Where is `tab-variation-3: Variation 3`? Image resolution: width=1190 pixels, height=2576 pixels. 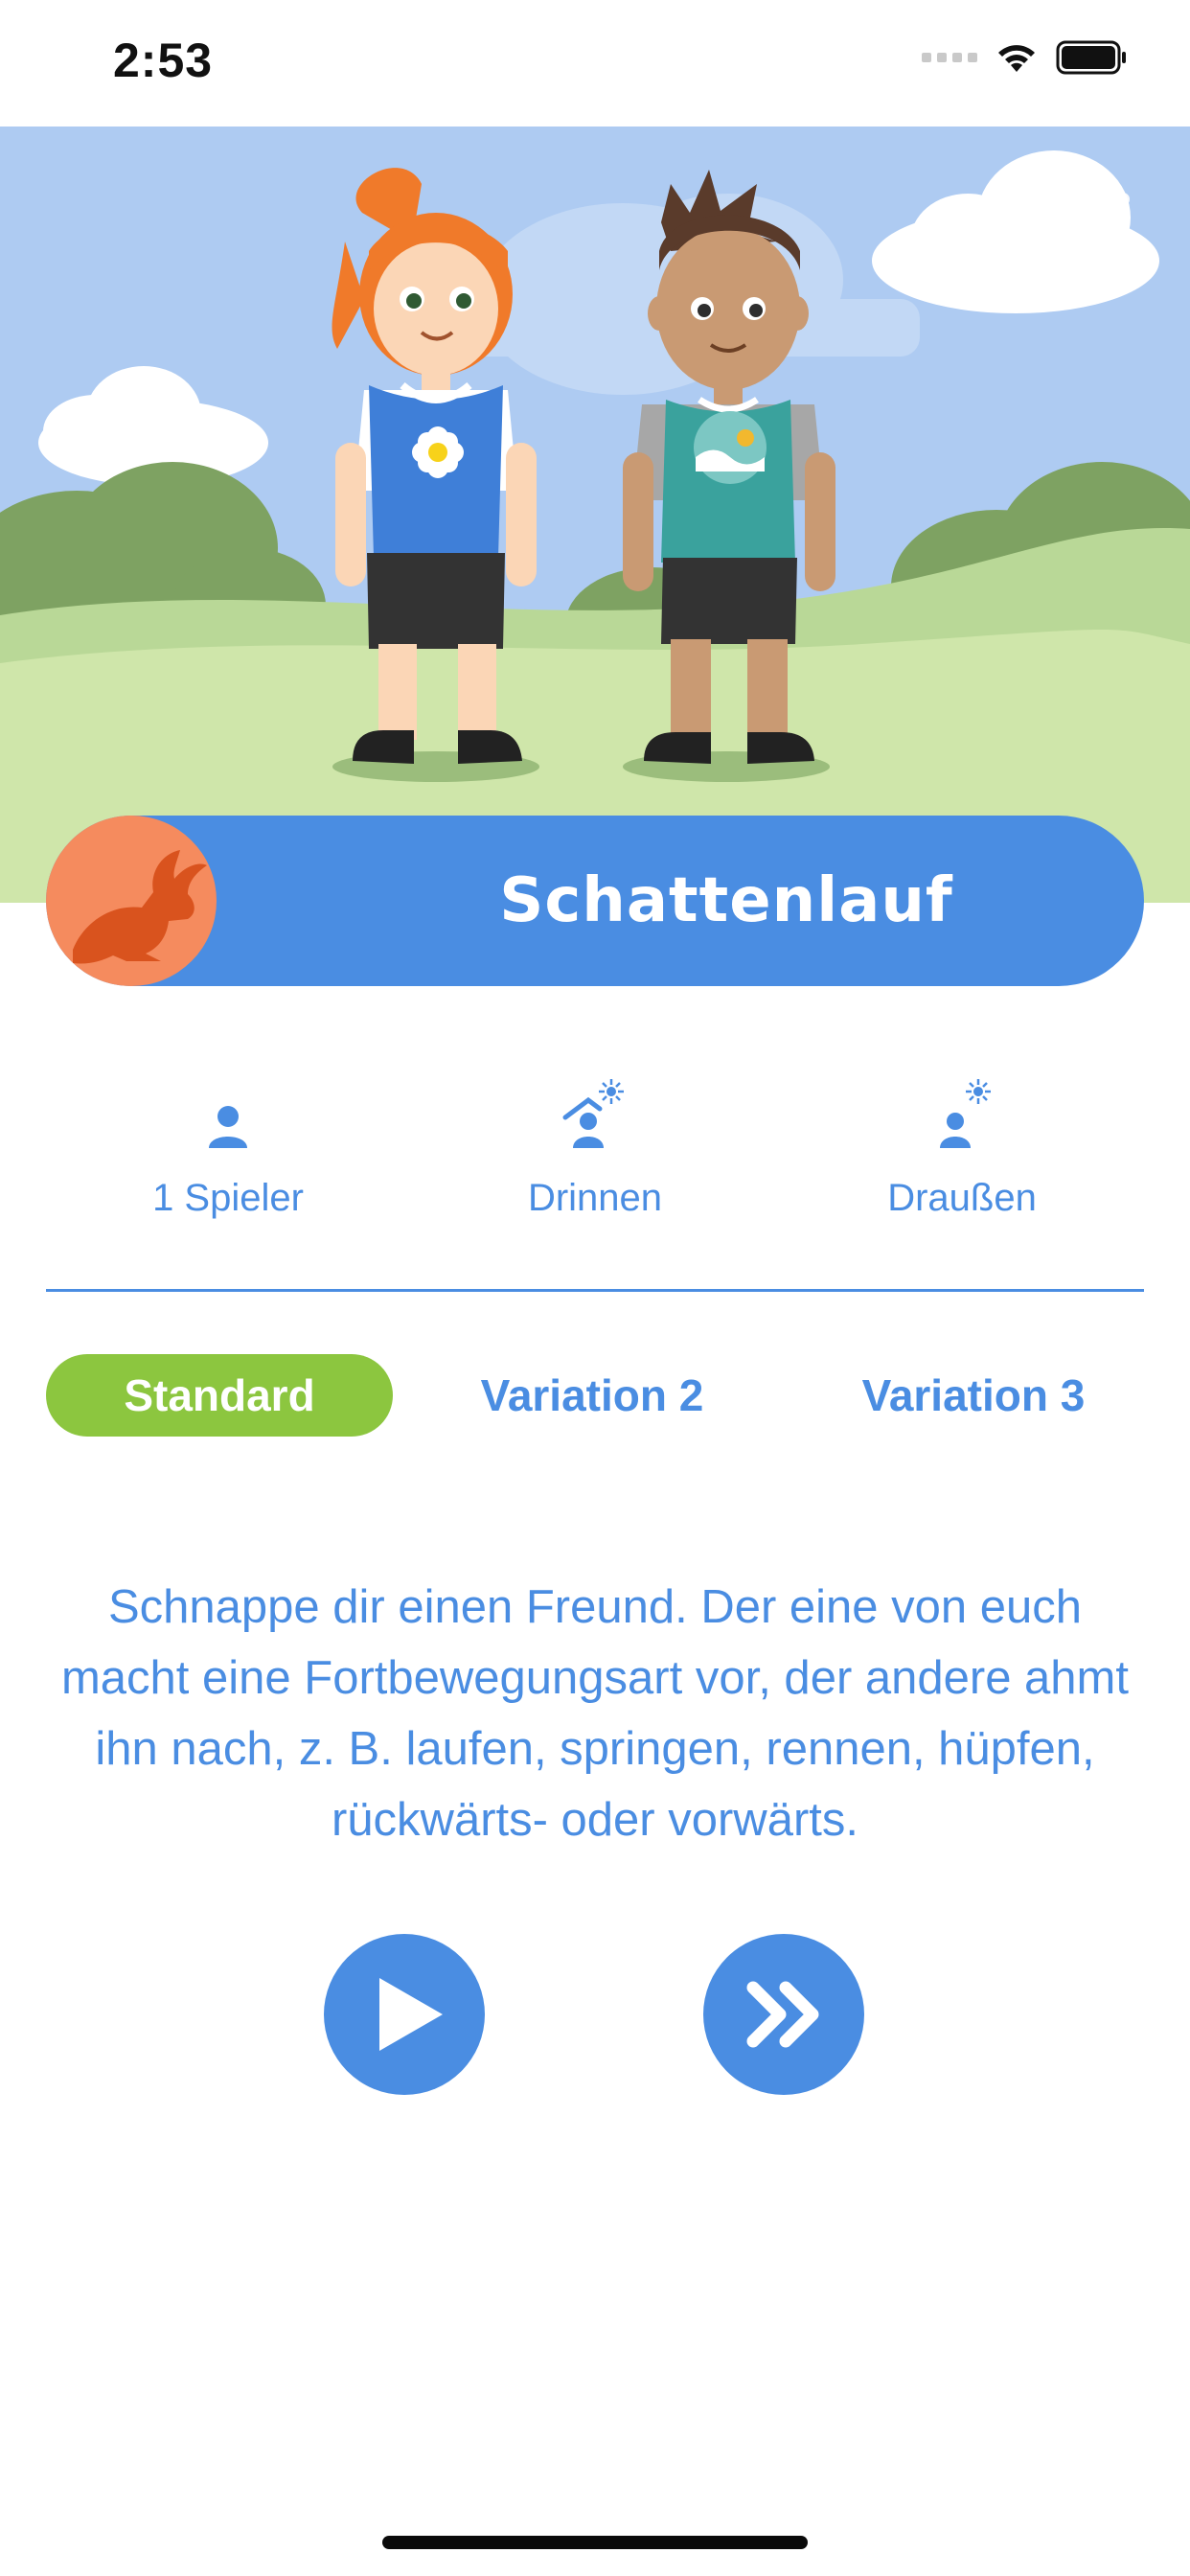
tab-variation-3: Variation 3 is located at coordinates (974, 1395).